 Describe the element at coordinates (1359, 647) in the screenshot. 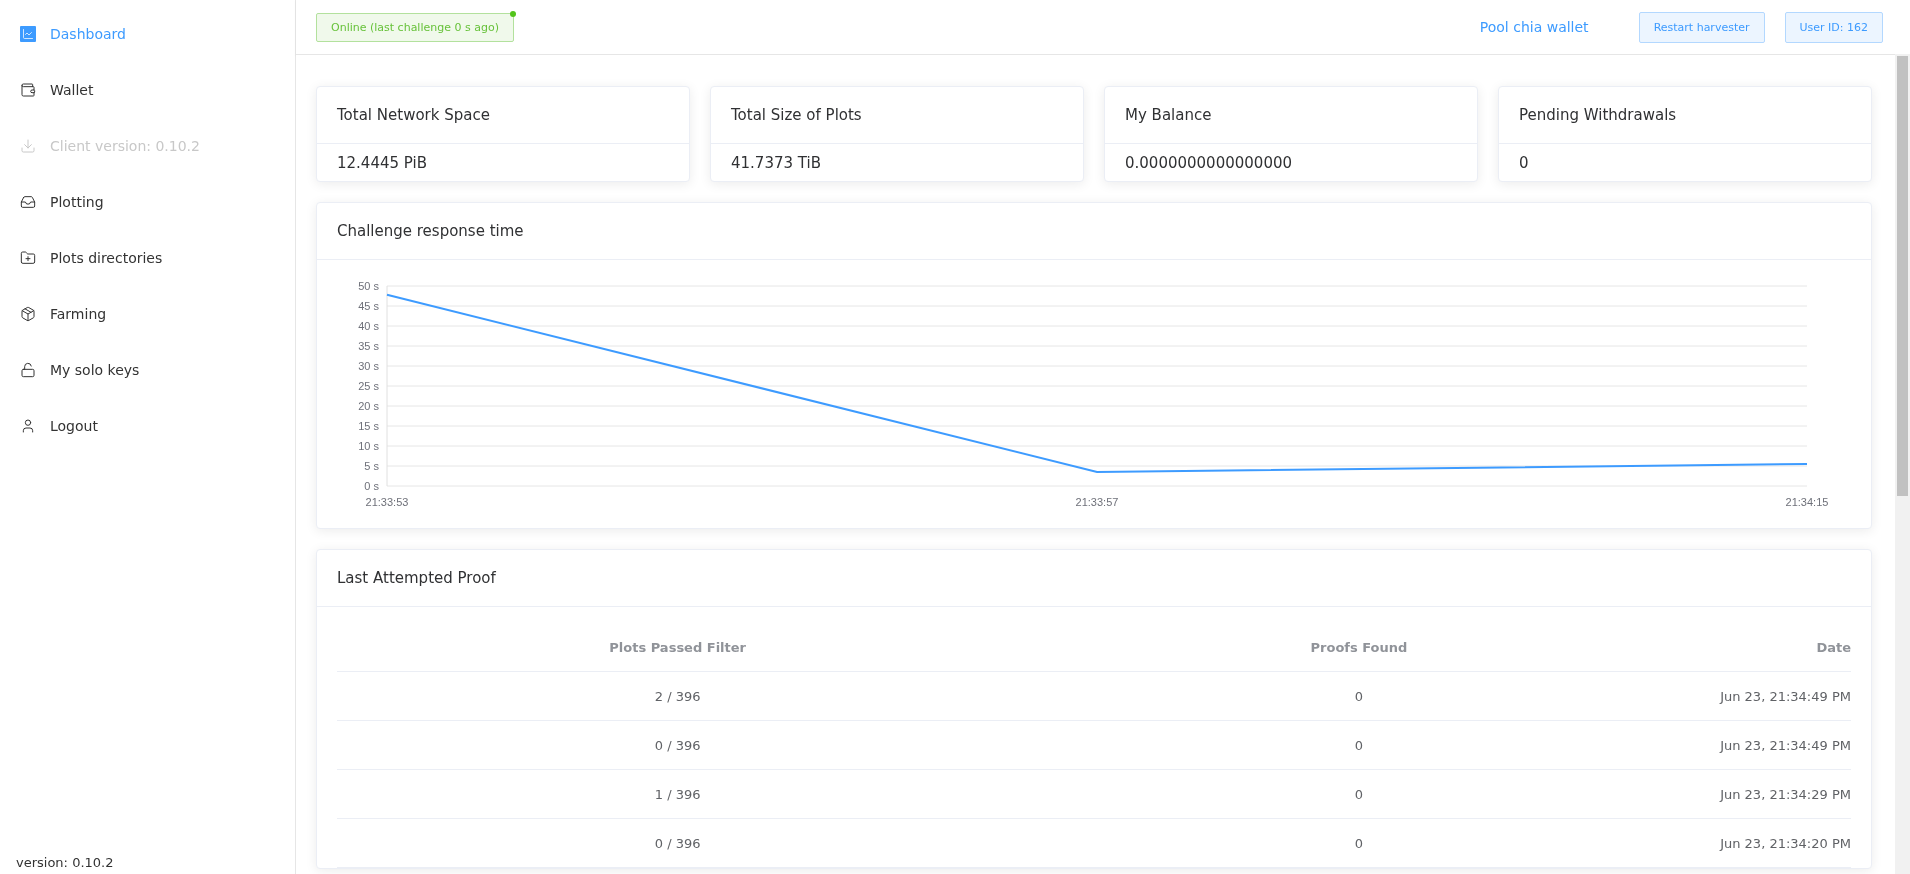

I see `column-header: Proofs Found` at that location.